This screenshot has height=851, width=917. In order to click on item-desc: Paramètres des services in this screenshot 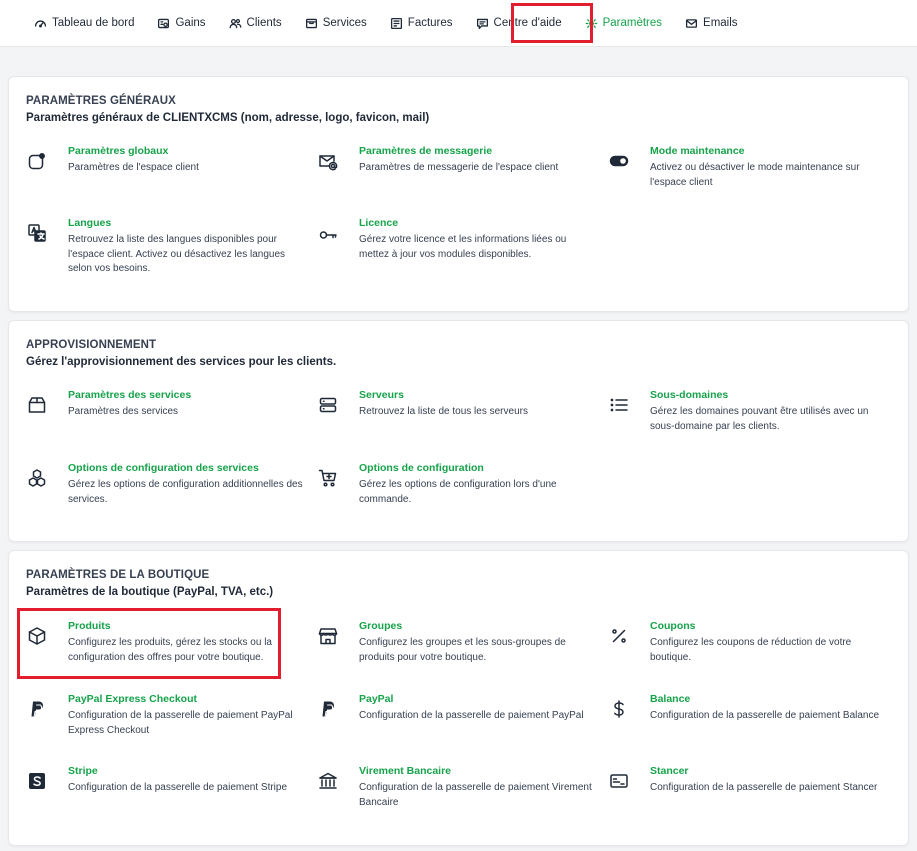, I will do `click(123, 411)`.